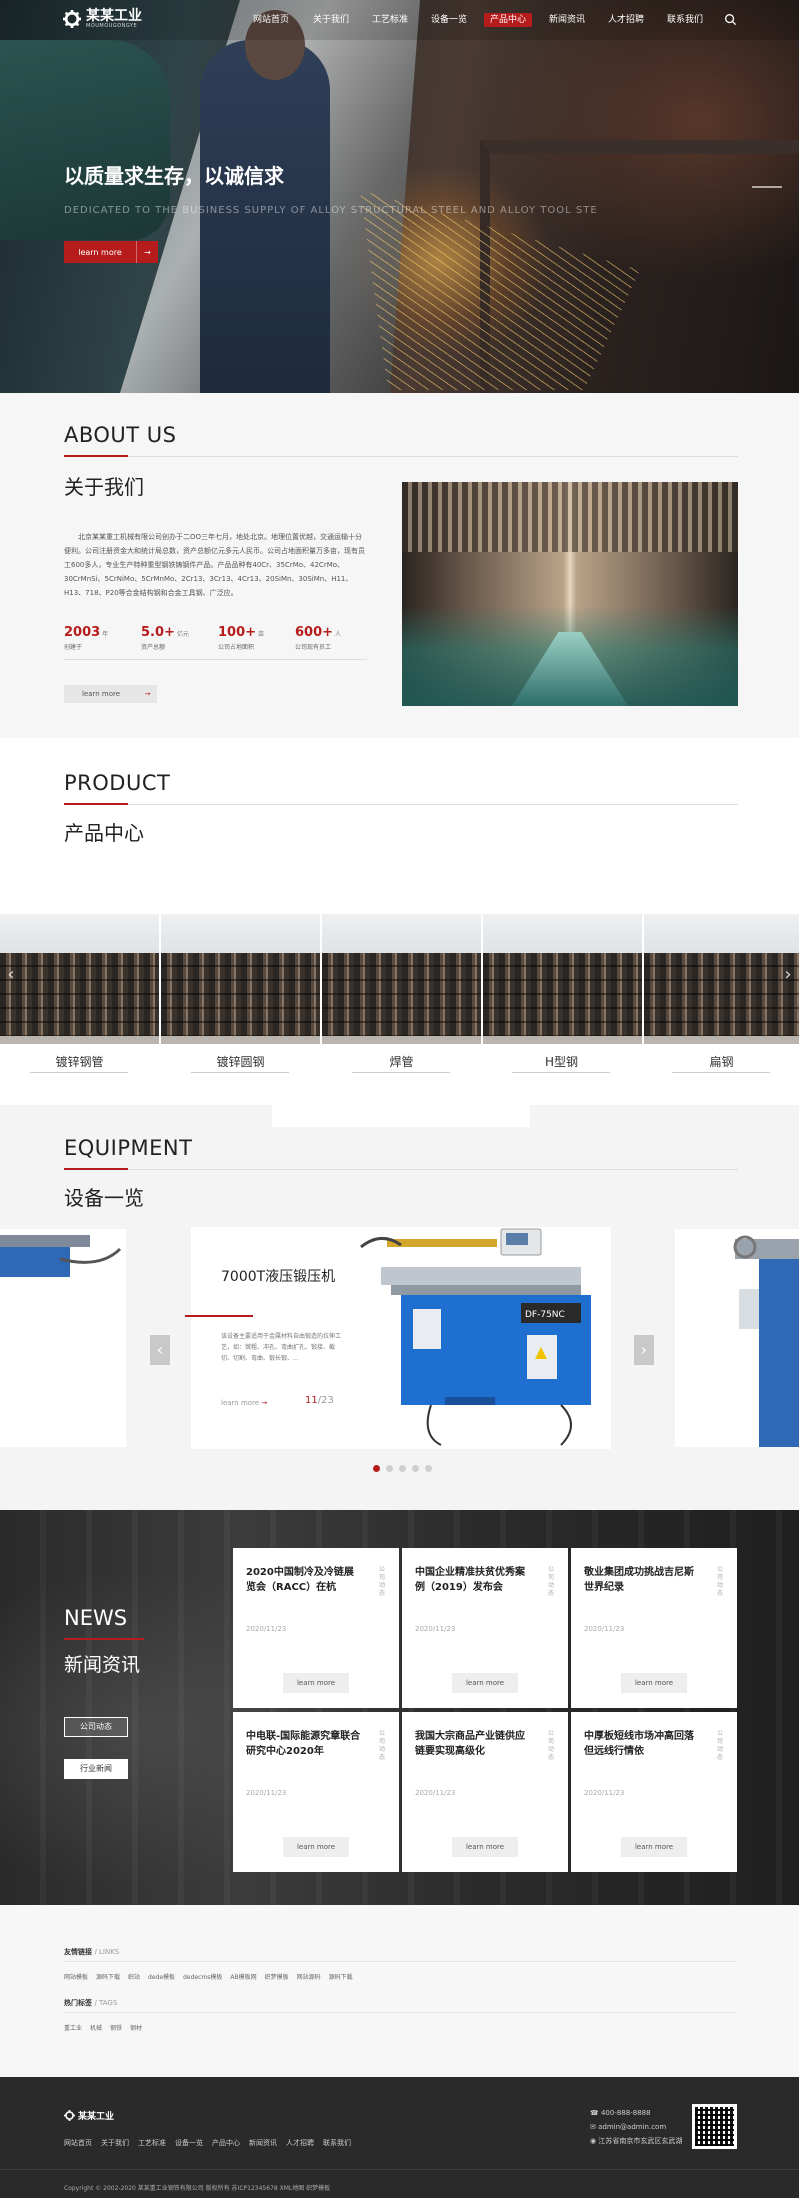 The image size is (799, 2198). Describe the element at coordinates (767, 187) in the screenshot. I see `slide-indicator` at that location.